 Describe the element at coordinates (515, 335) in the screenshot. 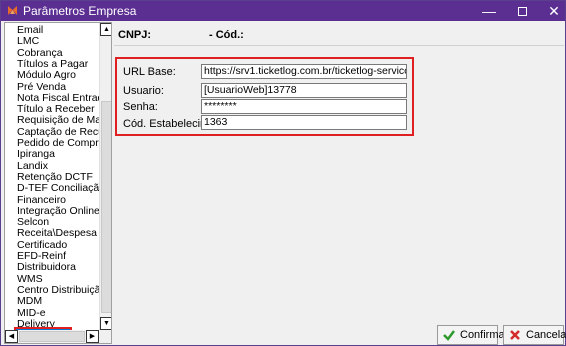

I see `cancel-icon` at that location.